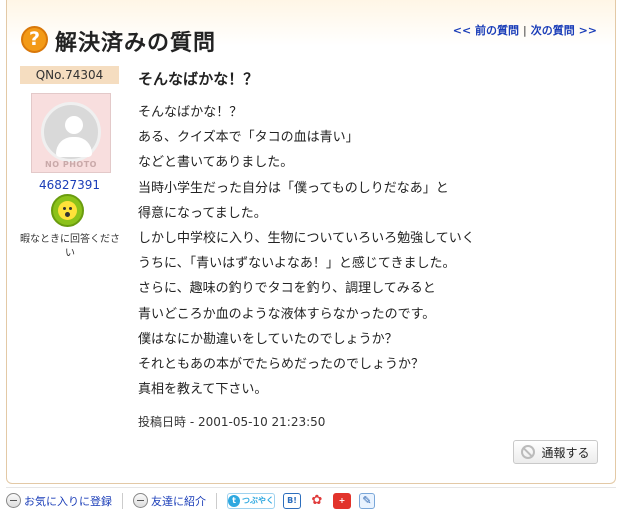 This screenshot has height=517, width=619. I want to click on pencil-icon: ✎, so click(367, 500).